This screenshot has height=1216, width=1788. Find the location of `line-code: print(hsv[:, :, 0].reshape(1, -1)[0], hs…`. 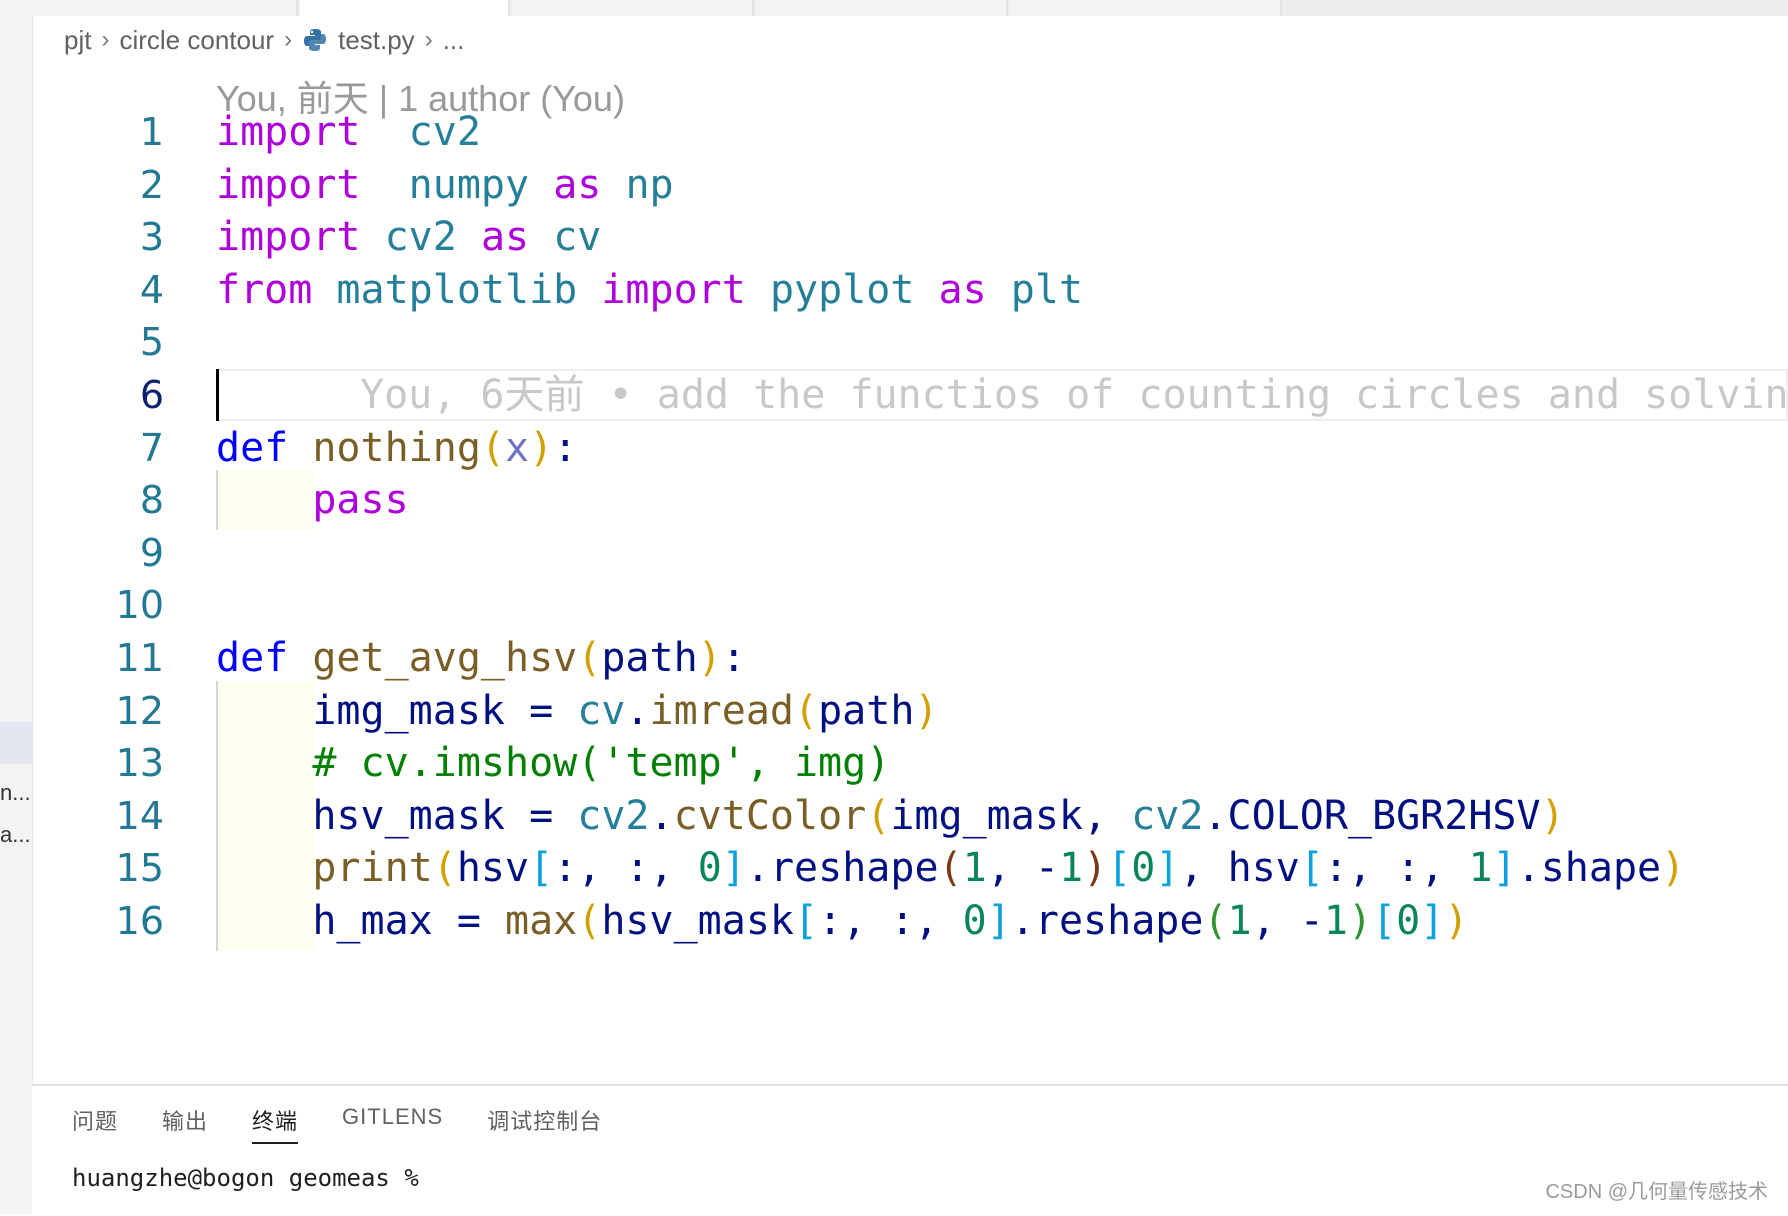

line-code: print(hsv[:, :, 0].reshape(1, -1)[0], hs… is located at coordinates (950, 868).